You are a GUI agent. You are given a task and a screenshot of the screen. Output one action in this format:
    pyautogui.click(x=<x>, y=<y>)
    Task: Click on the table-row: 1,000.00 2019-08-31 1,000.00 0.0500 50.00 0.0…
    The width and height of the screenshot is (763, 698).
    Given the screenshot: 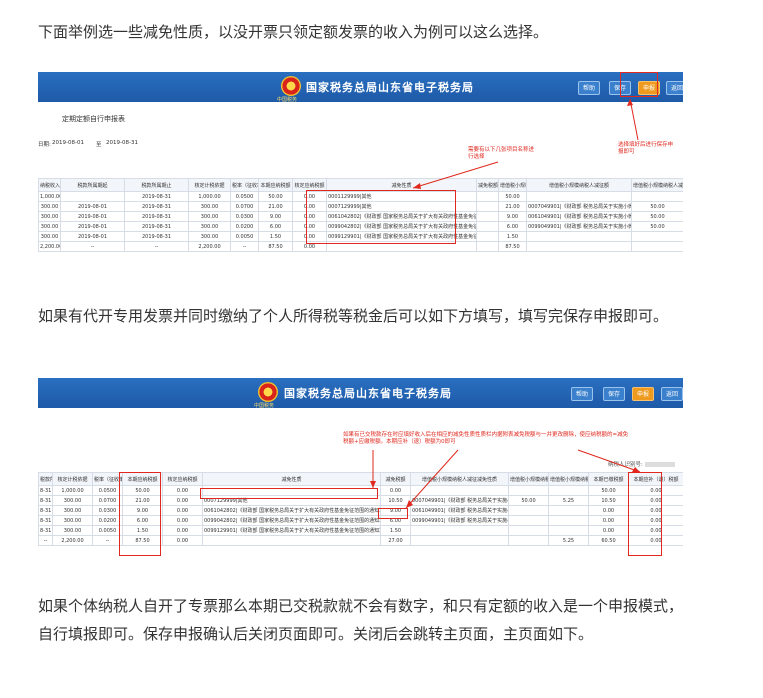 What is the action you would take?
    pyautogui.click(x=360, y=196)
    